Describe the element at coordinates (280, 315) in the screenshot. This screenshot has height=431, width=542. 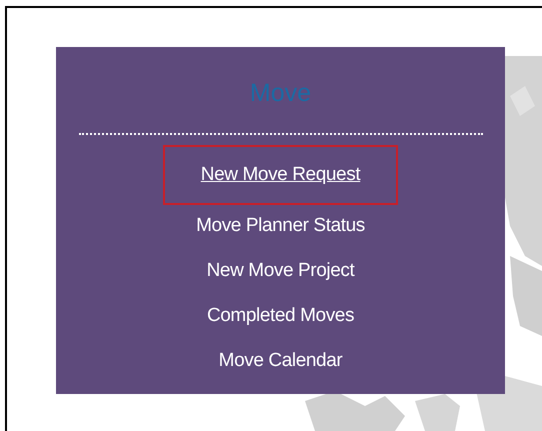
I see `menu-link: Completed Moves` at that location.